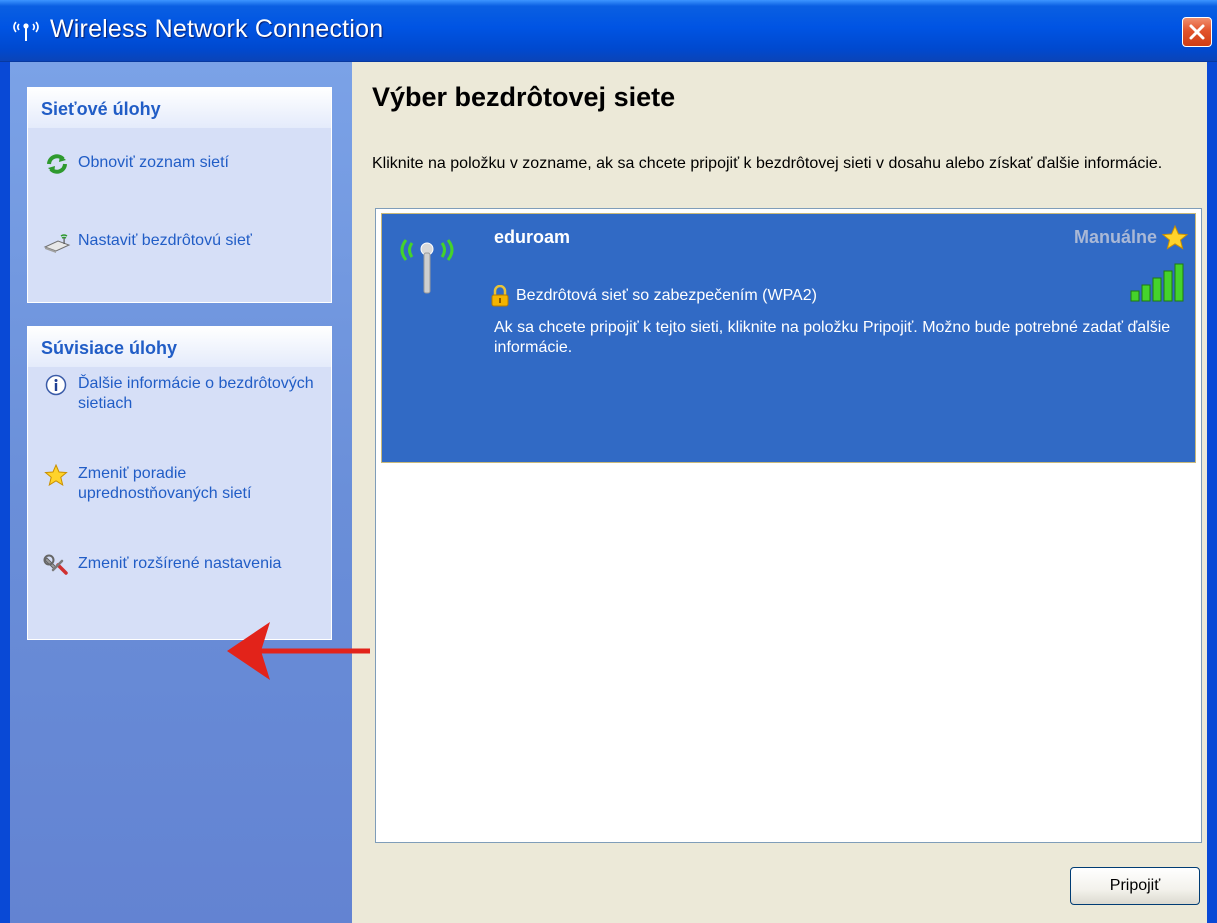  I want to click on setup-wireless-network-label: Nastaviť bezdrôtovú sieť, so click(165, 240).